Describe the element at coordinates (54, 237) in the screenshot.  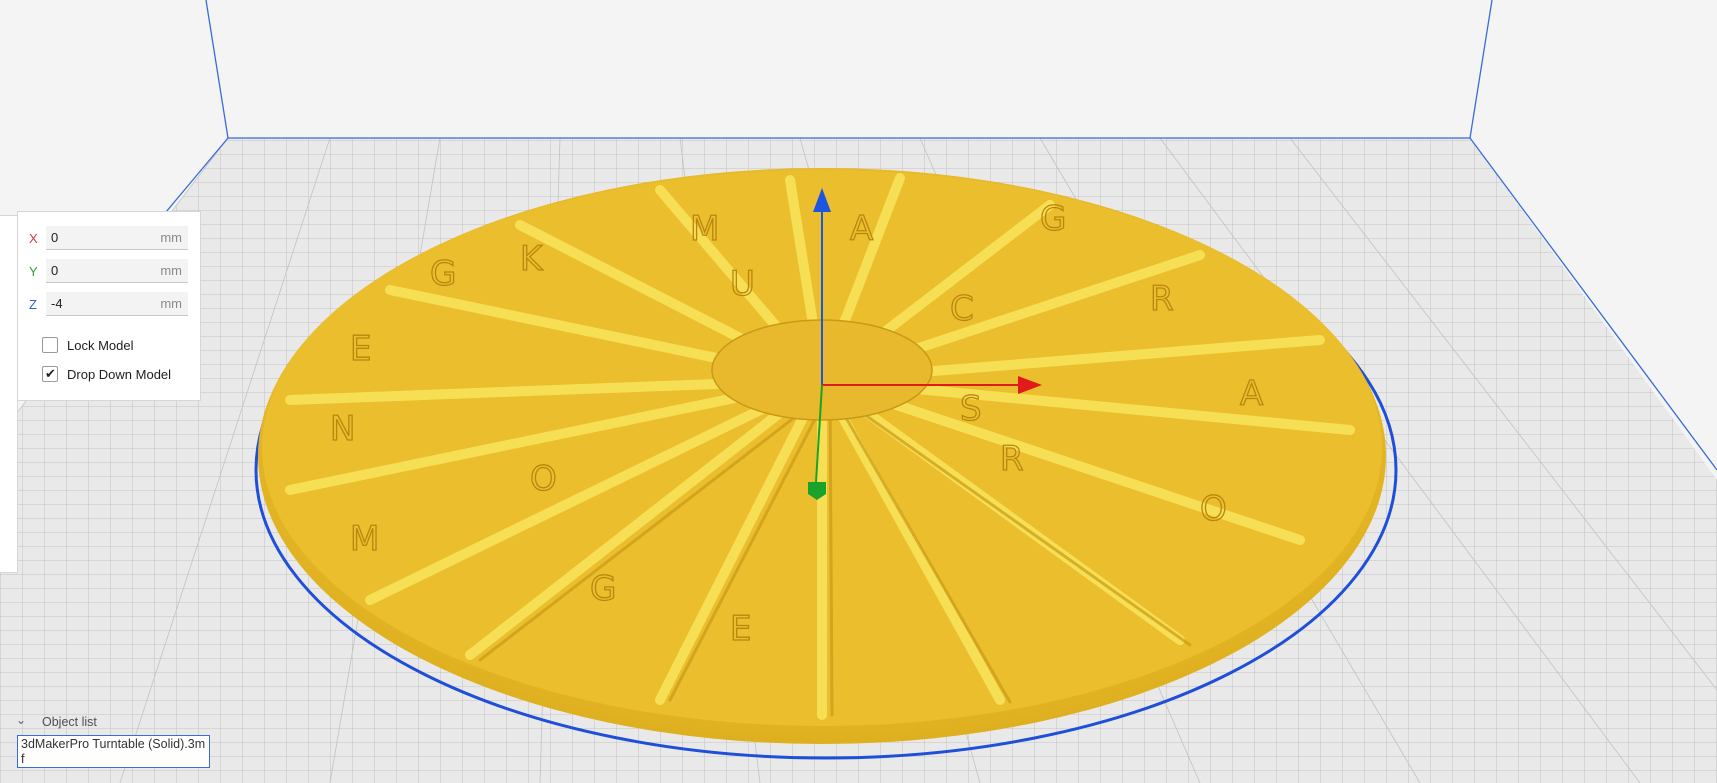
I see `x-value: 0` at that location.